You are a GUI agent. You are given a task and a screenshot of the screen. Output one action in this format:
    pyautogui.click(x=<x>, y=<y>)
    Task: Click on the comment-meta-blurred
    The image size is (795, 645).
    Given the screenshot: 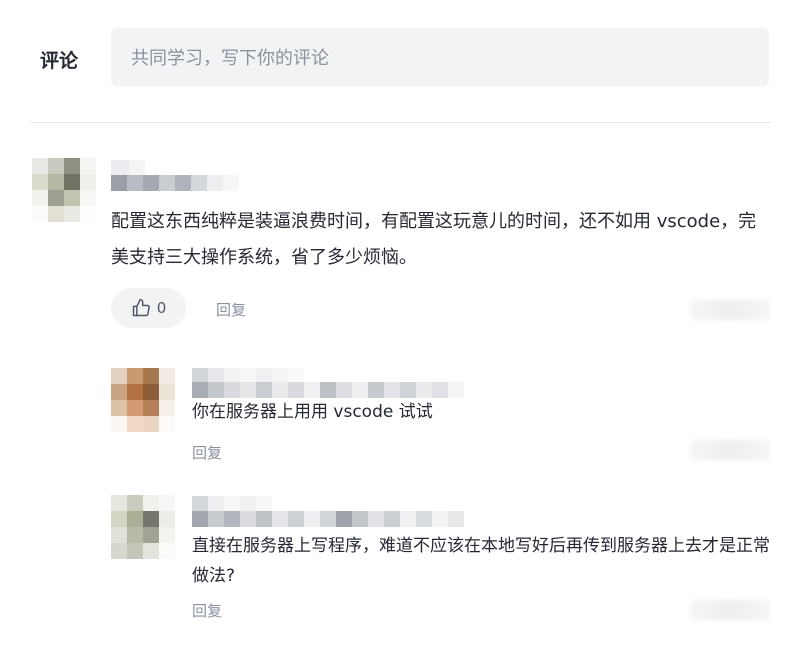 What is the action you would take?
    pyautogui.click(x=730, y=310)
    